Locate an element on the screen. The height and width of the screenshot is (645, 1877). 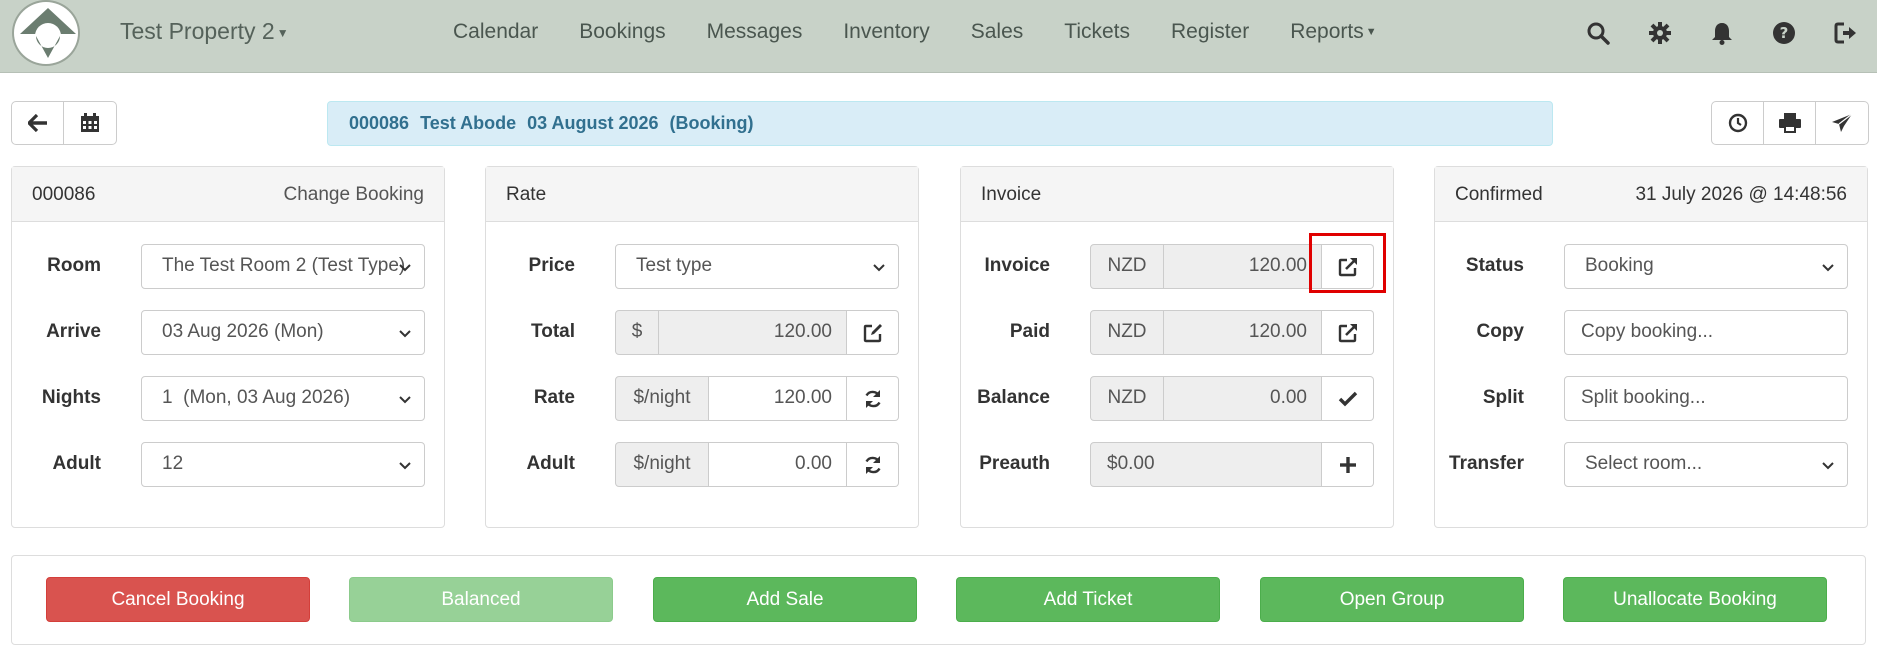
property-selector: Test Property 2 ▼ is located at coordinates (204, 31).